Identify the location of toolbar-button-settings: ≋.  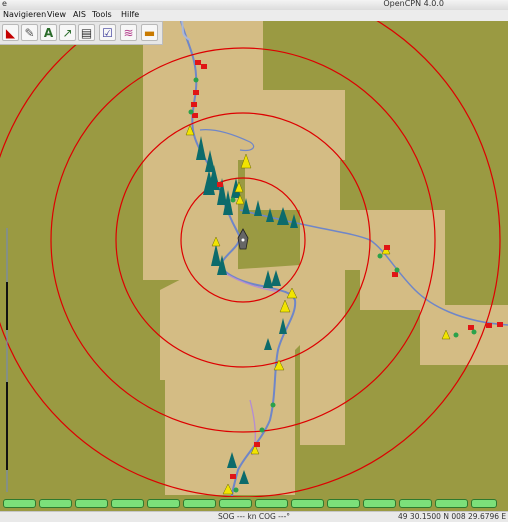
(128, 32).